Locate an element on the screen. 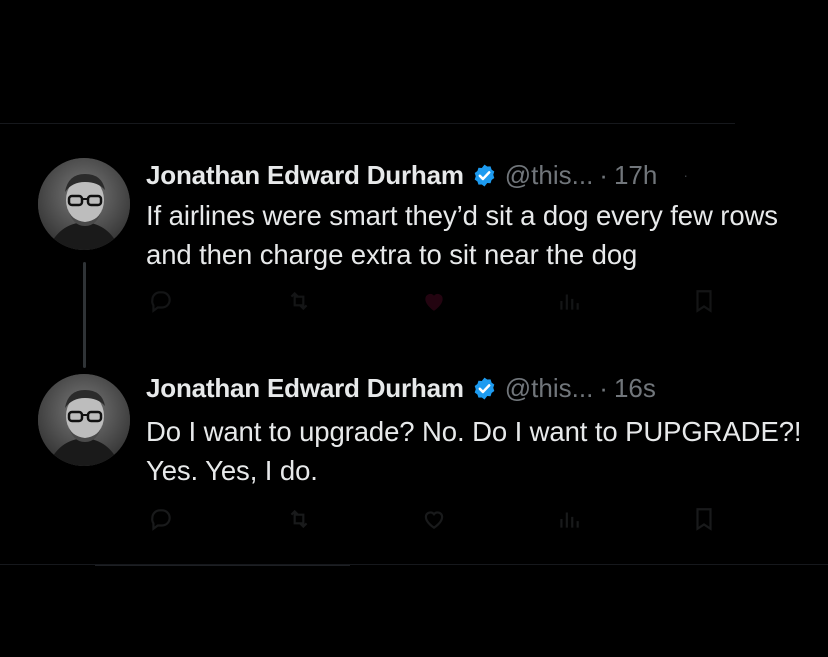 The image size is (828, 657). timestamp: 16s is located at coordinates (635, 388).